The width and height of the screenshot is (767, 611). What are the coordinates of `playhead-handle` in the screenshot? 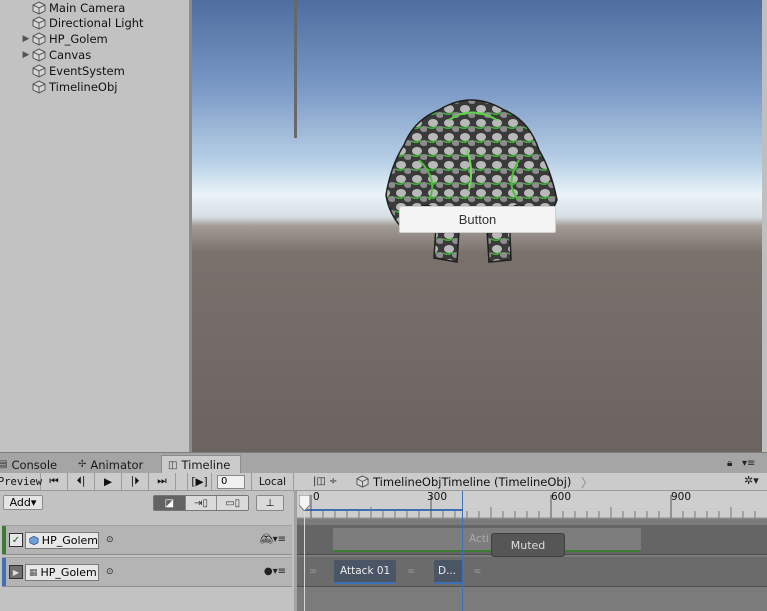 It's located at (304, 503).